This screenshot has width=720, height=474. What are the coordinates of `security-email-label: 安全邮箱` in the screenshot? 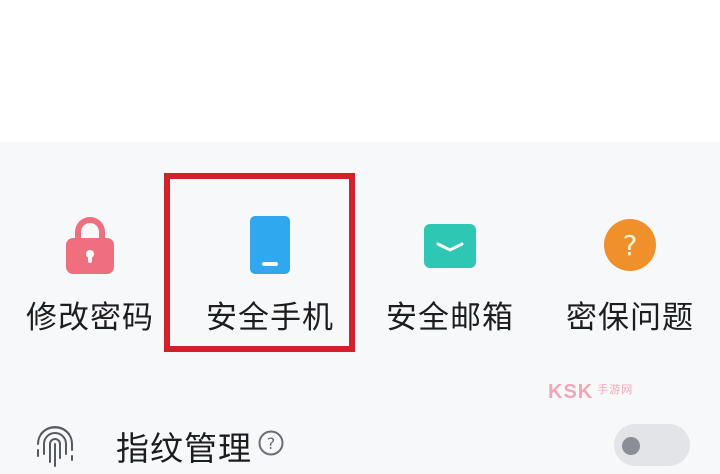 It's located at (450, 318).